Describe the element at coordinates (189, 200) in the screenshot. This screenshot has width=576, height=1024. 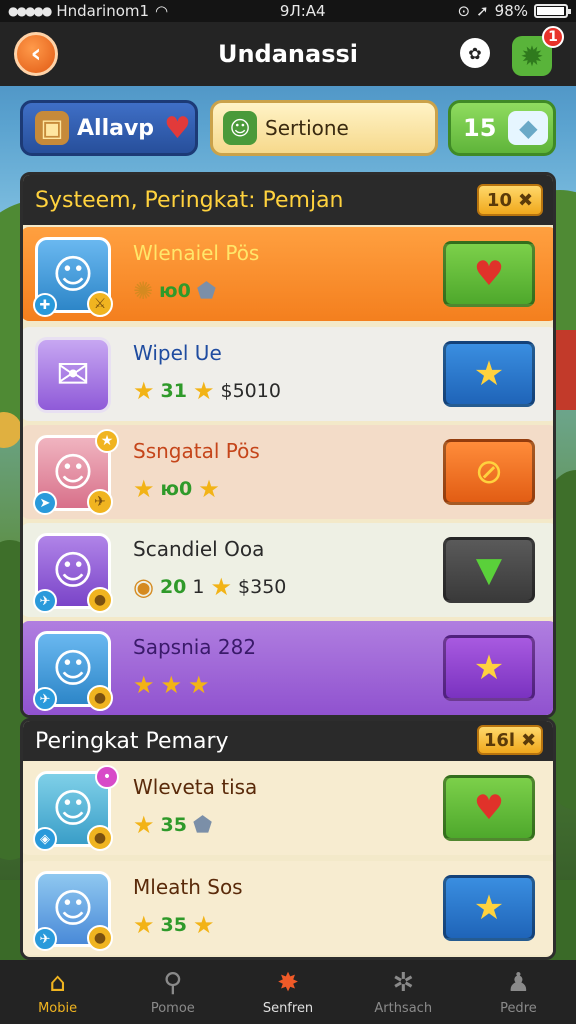
I see `panel-title: Systeem, Peringkat: Pemjan` at that location.